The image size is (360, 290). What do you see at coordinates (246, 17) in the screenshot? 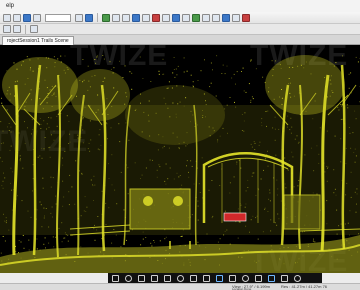
I see `record-icon` at bounding box center [246, 17].